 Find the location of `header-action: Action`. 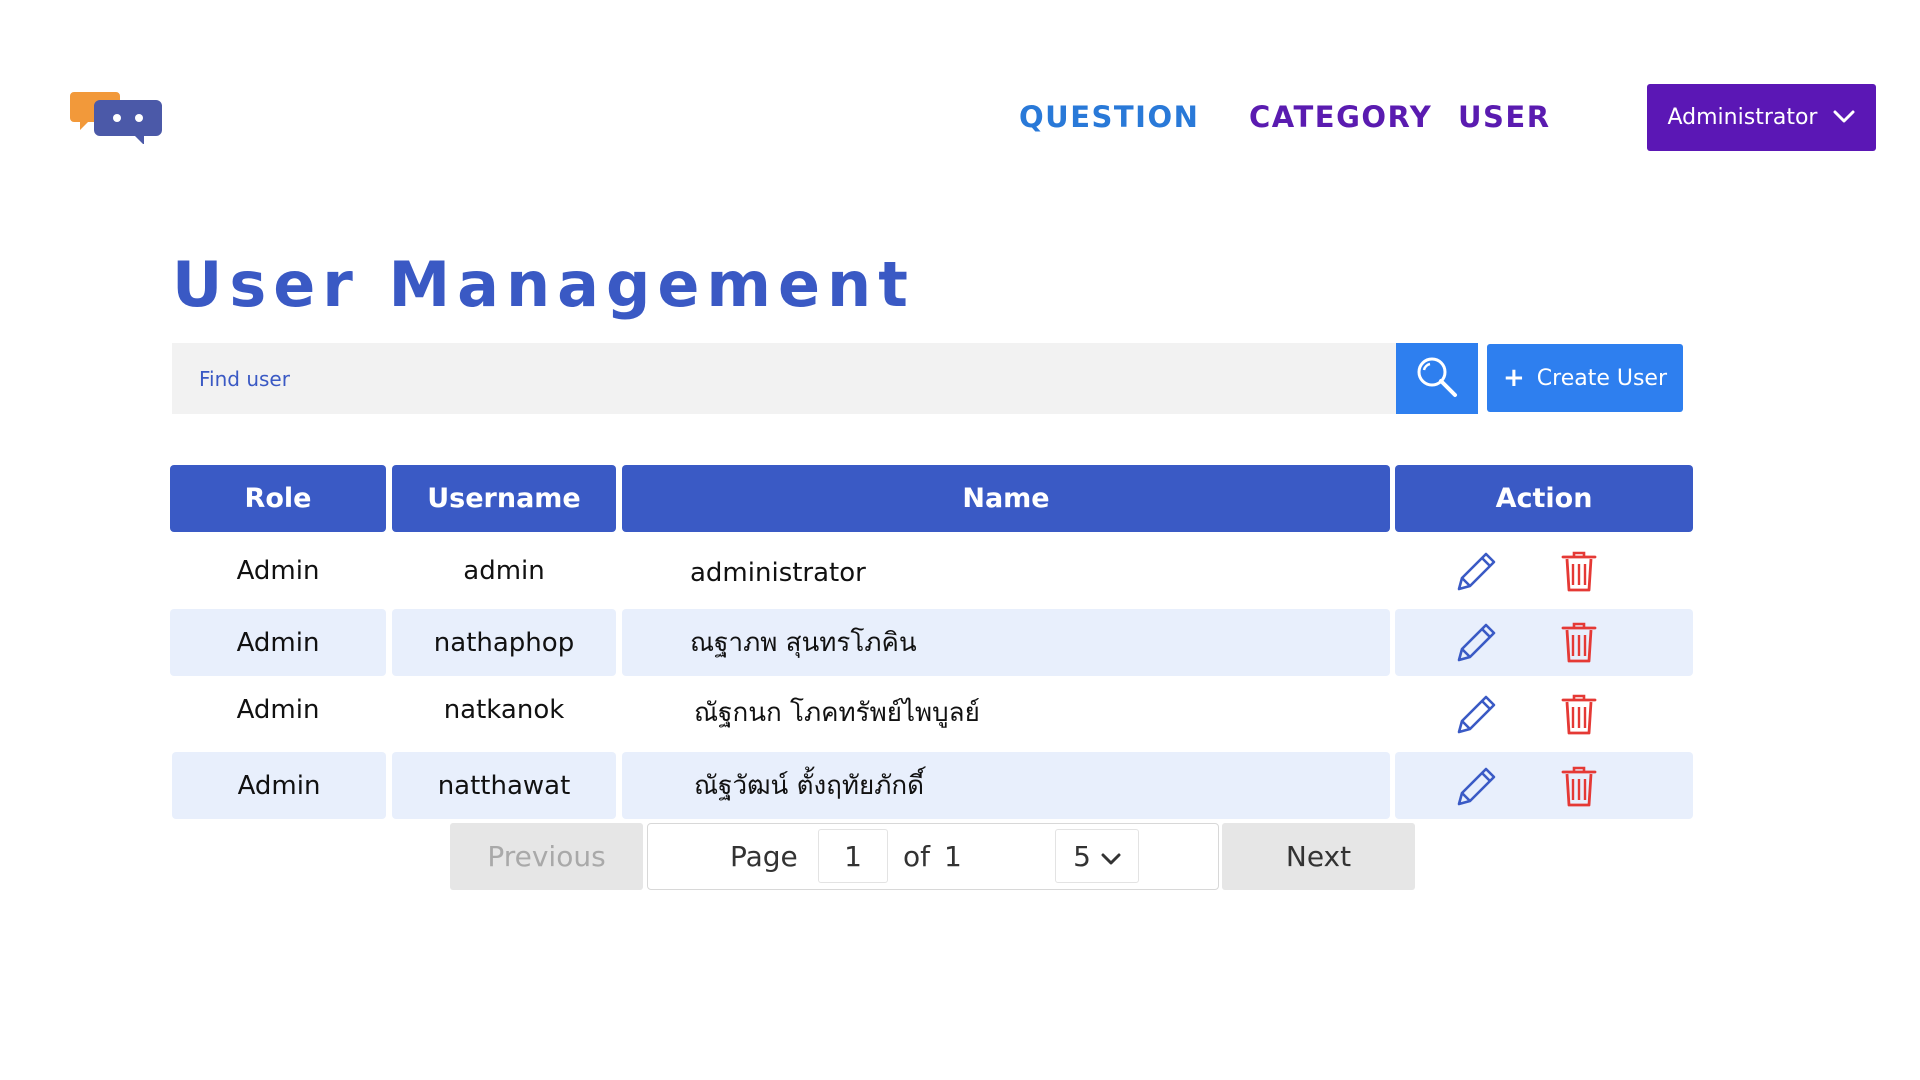

header-action: Action is located at coordinates (1544, 498).